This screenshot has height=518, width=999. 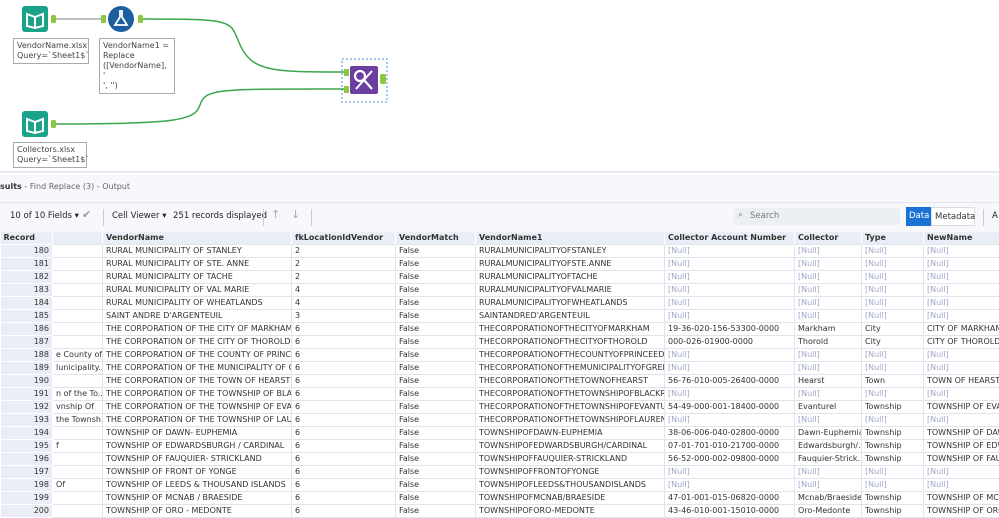 I want to click on table-cell: 195, so click(x=27, y=445).